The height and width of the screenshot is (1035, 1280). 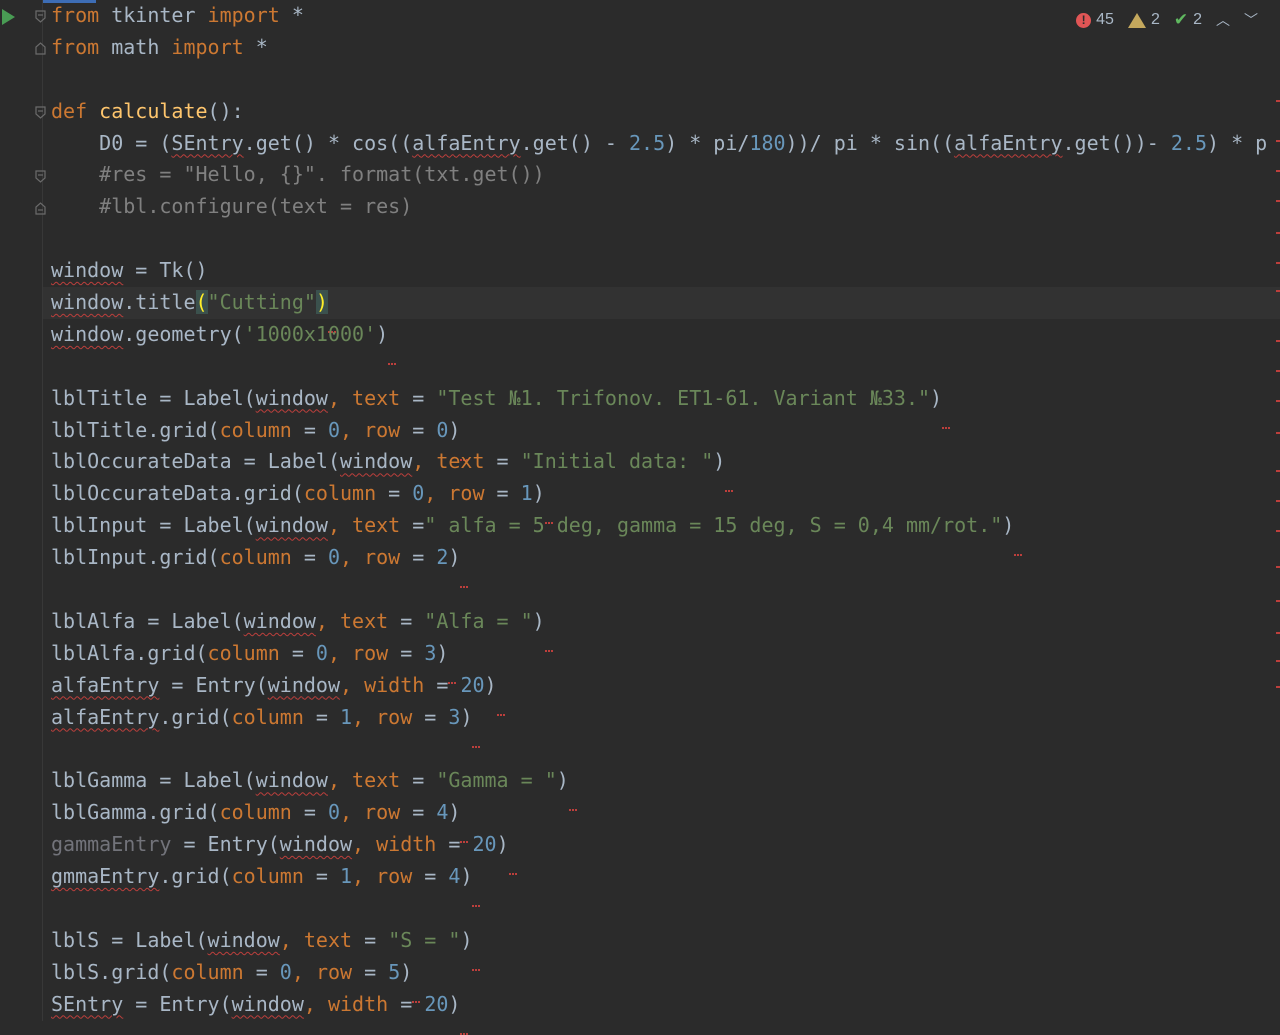 I want to click on code-line: gammaEntry = Entry(window, width = 20), so click(x=665, y=852).